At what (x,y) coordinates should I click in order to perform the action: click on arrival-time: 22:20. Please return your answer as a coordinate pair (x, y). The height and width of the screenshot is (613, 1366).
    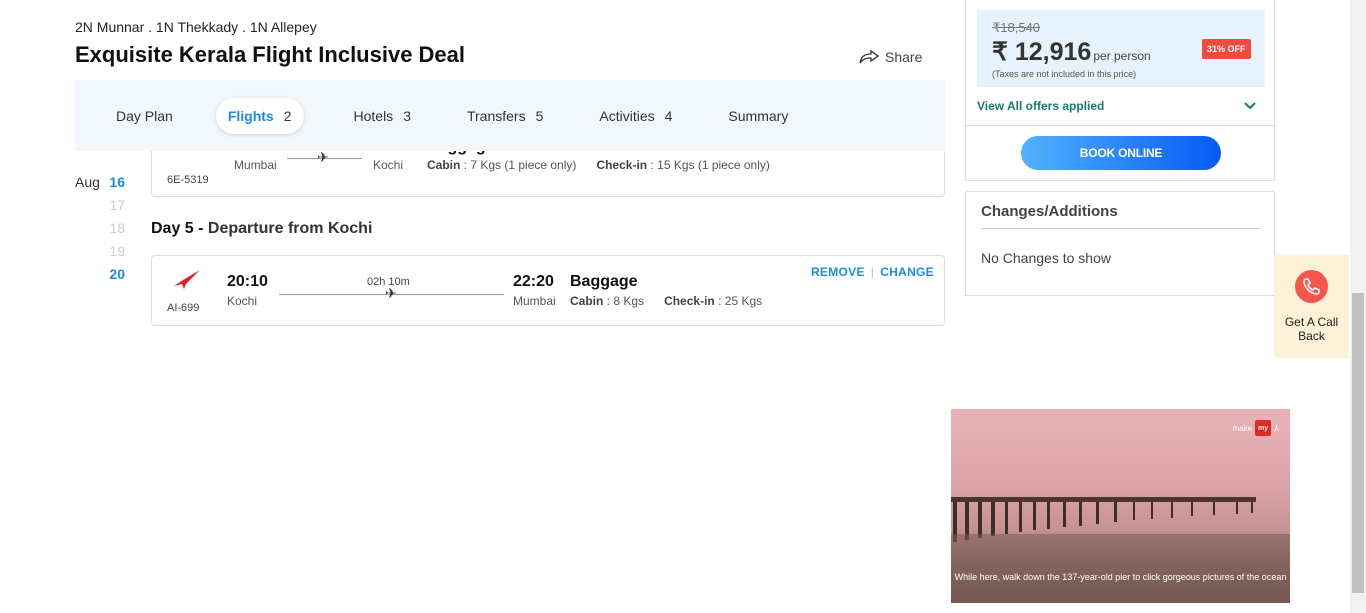
    Looking at the image, I should click on (533, 281).